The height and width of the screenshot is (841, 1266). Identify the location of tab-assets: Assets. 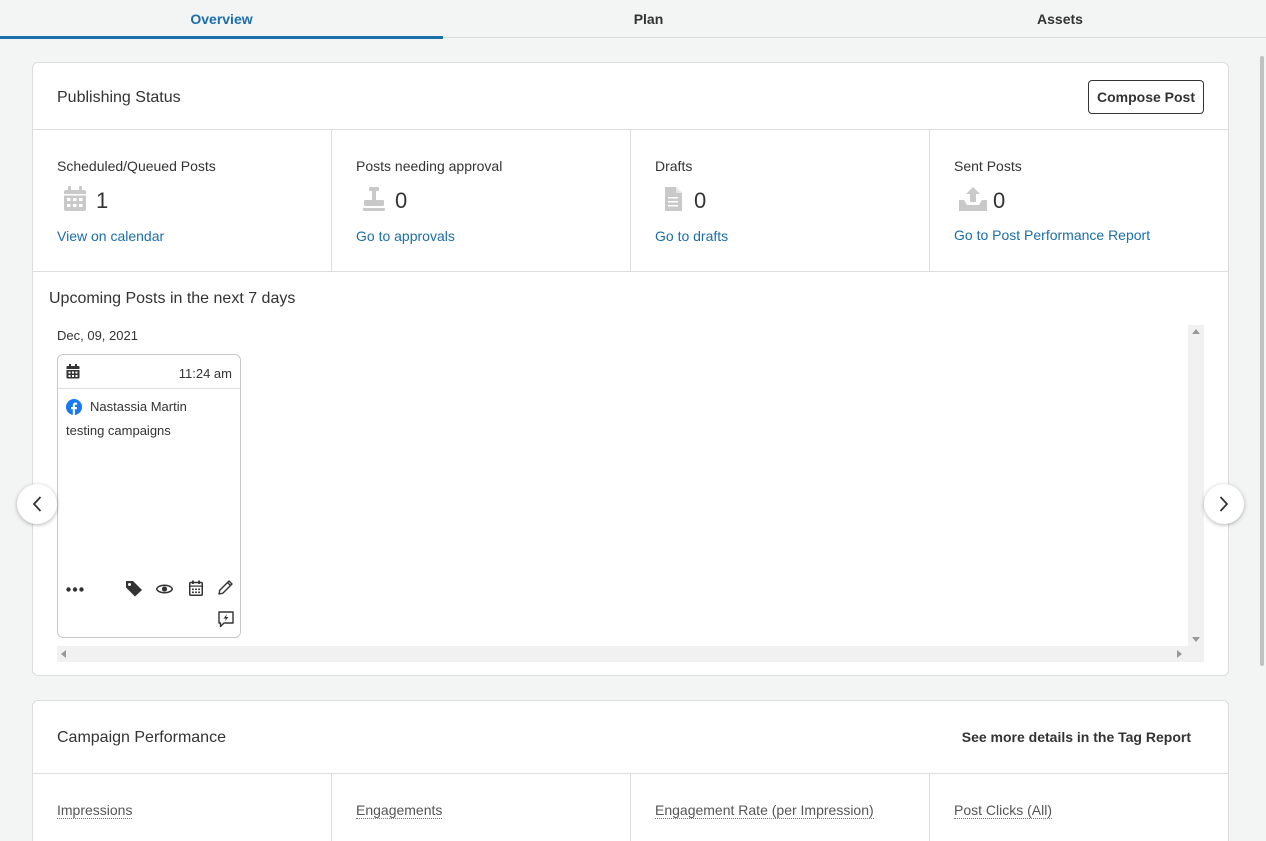
(1060, 19).